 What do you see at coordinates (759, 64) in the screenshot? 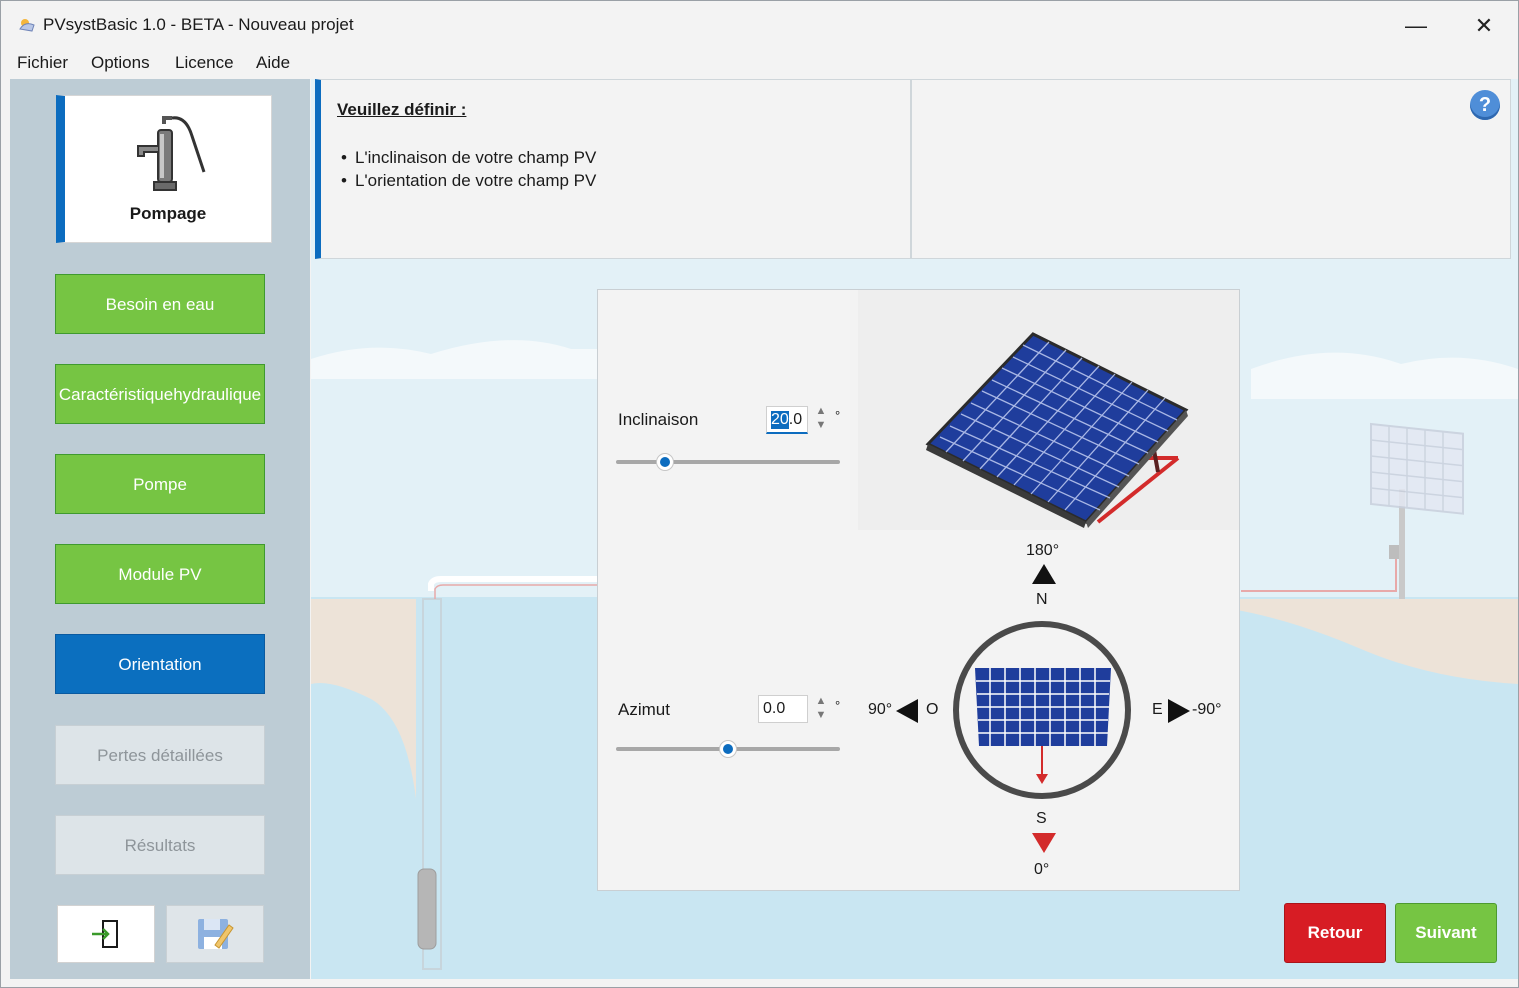
I see `menu-bar: Fichier Options Licence Aide` at bounding box center [759, 64].